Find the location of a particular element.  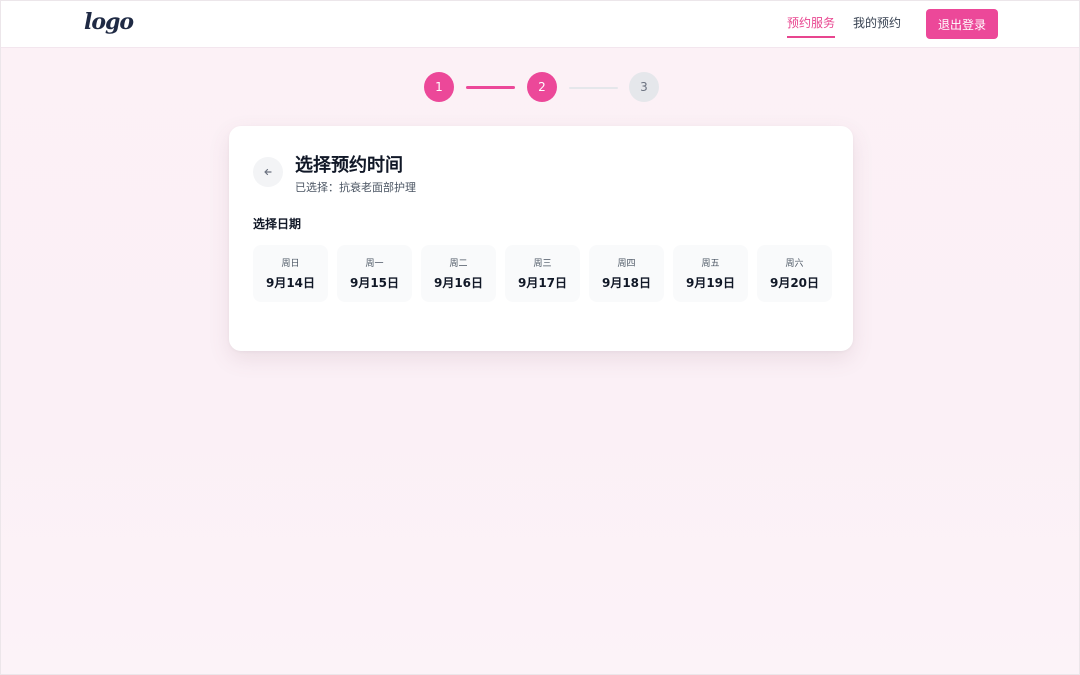

date-weekday: 周二 is located at coordinates (458, 264).